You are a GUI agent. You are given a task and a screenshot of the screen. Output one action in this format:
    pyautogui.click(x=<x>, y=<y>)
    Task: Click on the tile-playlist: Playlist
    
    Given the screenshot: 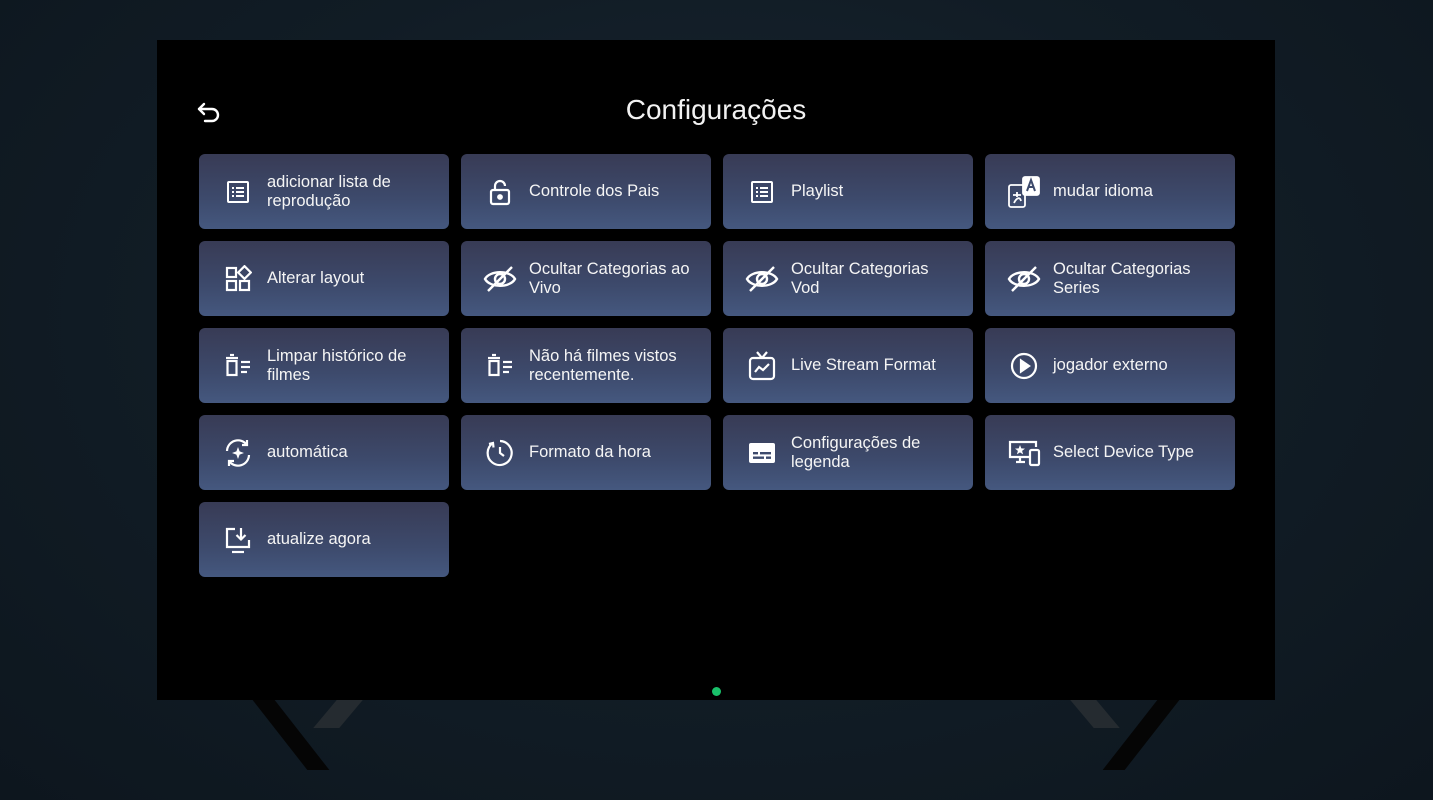 What is the action you would take?
    pyautogui.click(x=848, y=191)
    